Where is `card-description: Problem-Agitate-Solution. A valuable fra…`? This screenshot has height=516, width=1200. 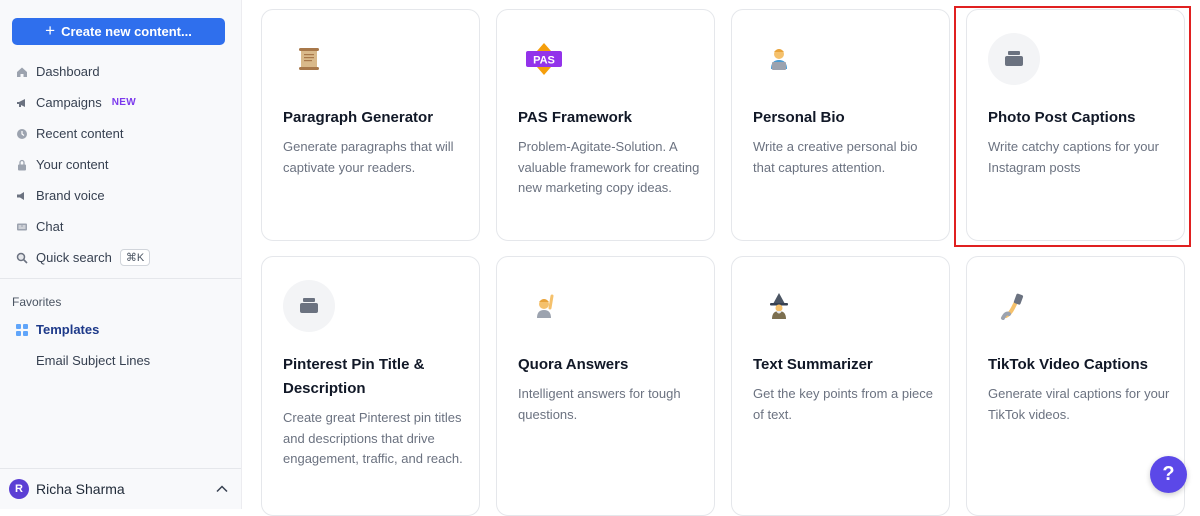 card-description: Problem-Agitate-Solution. A valuable fra… is located at coordinates (609, 167).